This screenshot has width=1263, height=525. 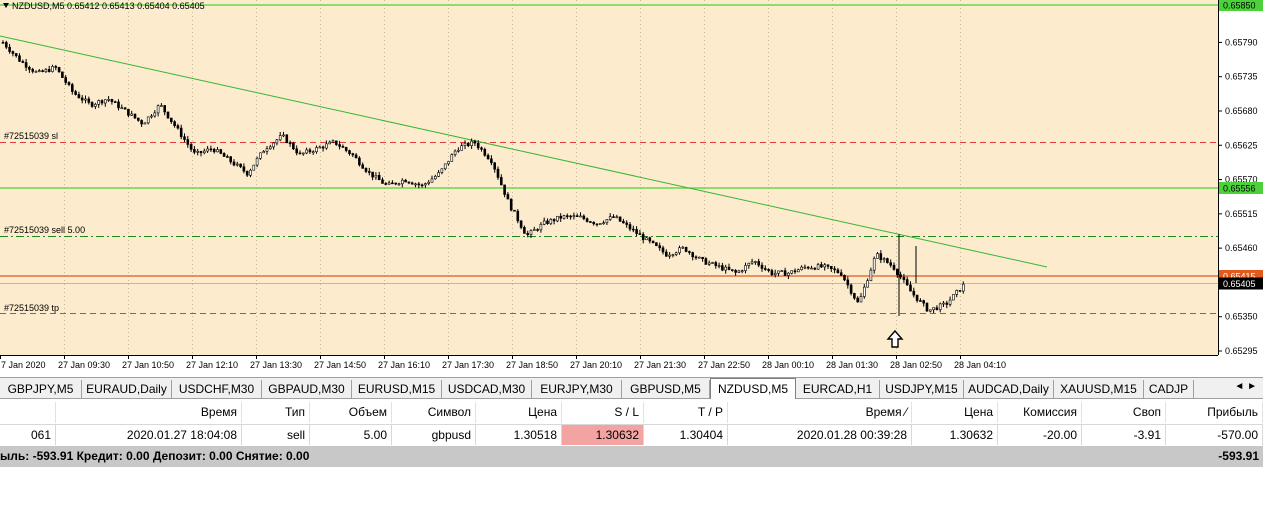 What do you see at coordinates (1040, 412) in the screenshot?
I see `header-commission: Комиссия` at bounding box center [1040, 412].